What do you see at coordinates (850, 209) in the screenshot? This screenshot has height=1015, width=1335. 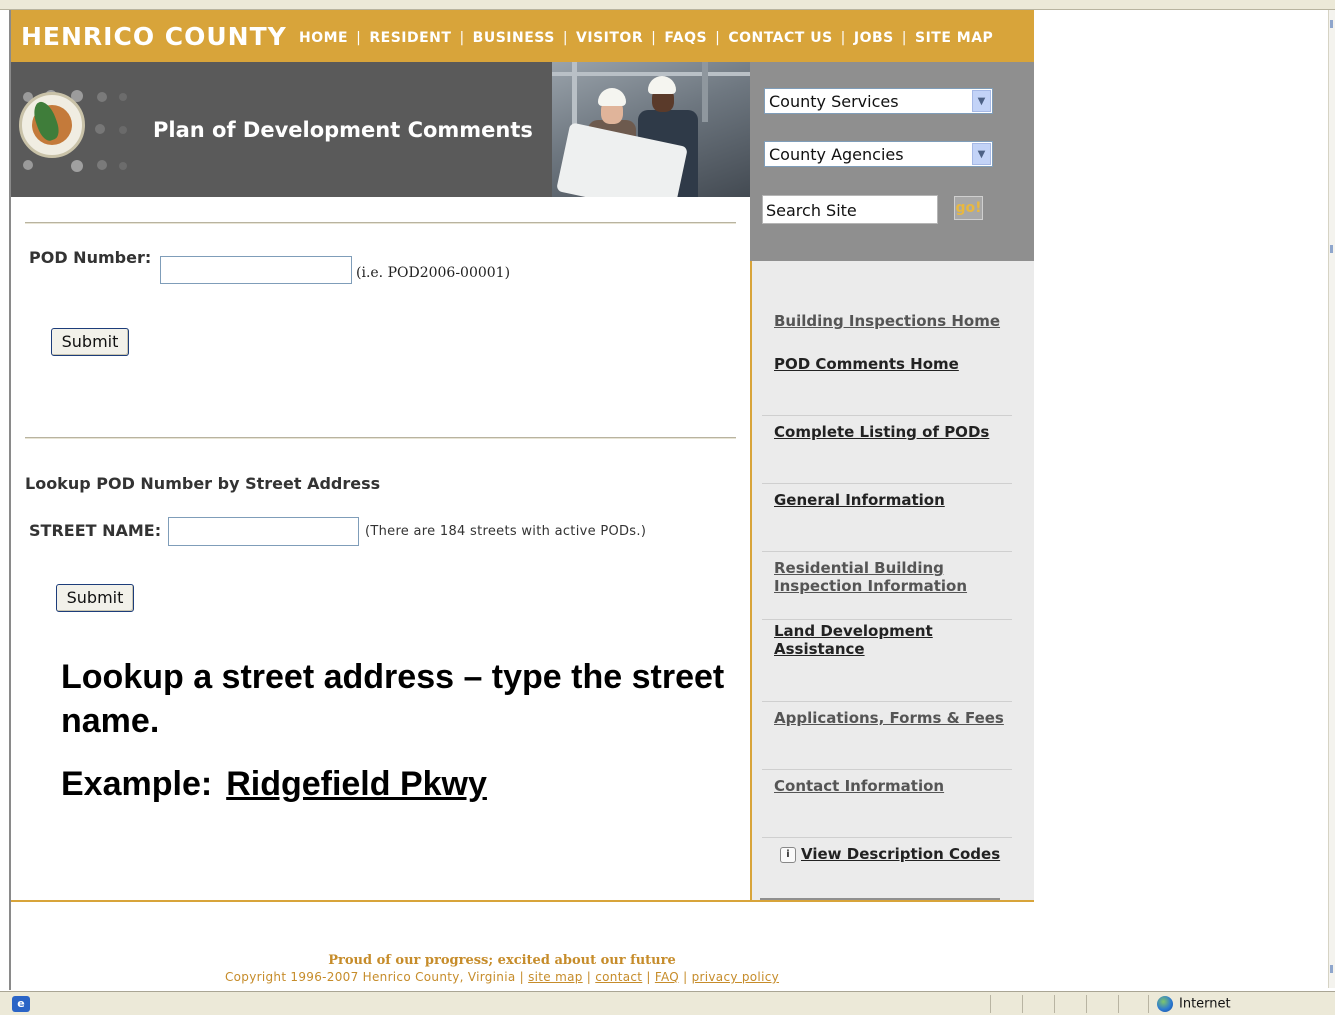 I see `site-search-input: Search Site` at bounding box center [850, 209].